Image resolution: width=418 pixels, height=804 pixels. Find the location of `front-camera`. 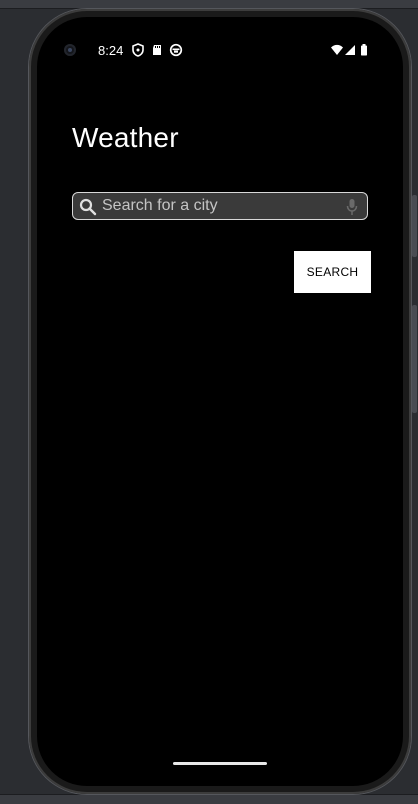

front-camera is located at coordinates (70, 50).